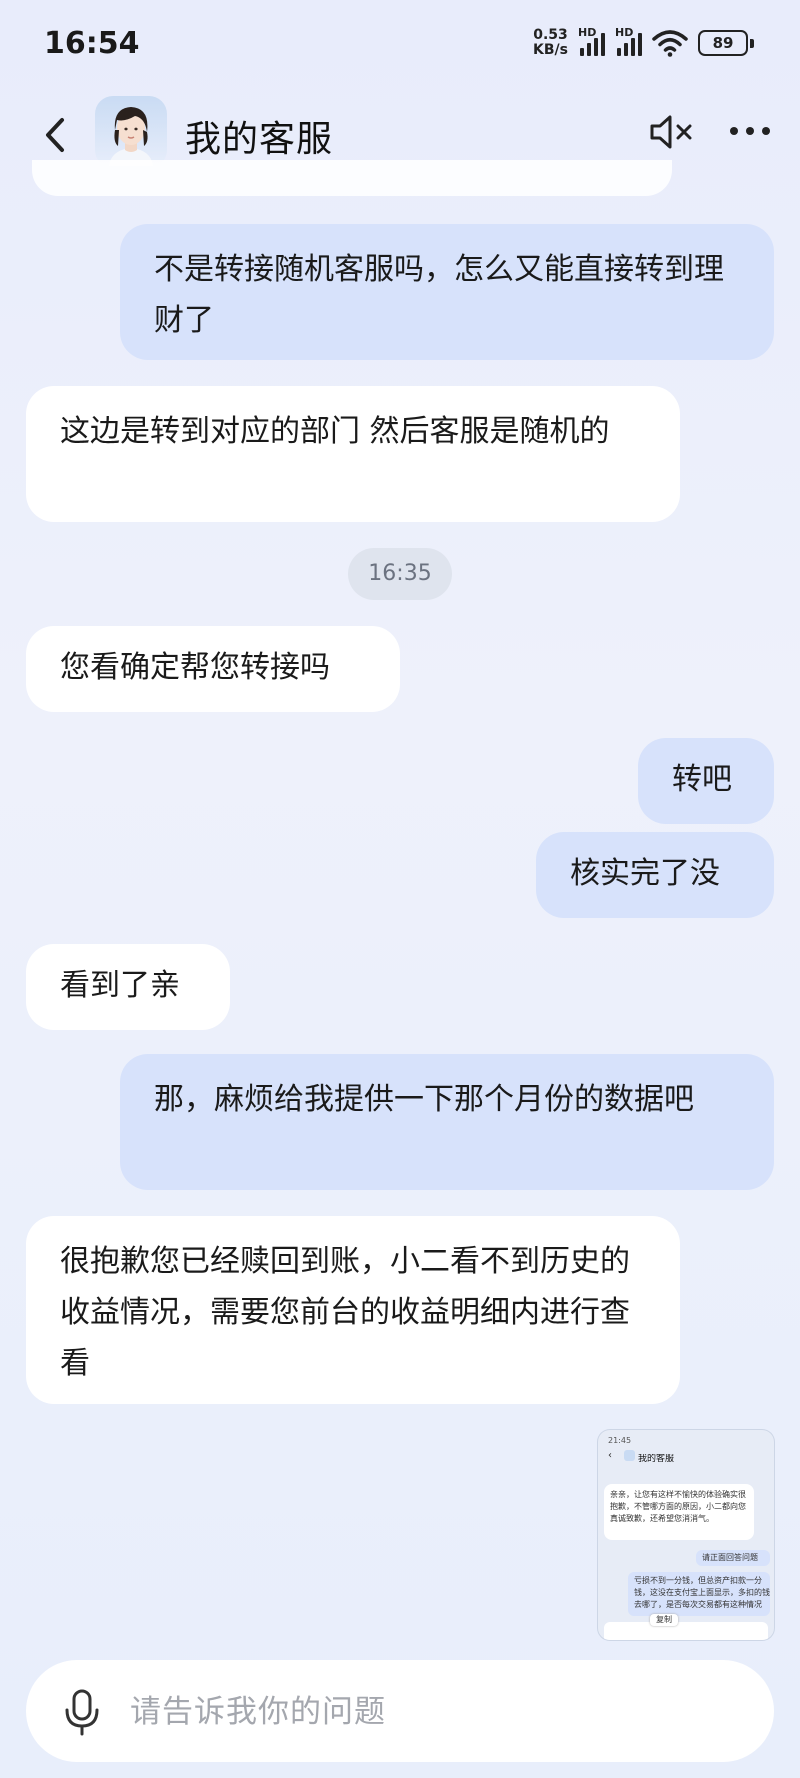 Image resolution: width=800 pixels, height=1778 pixels. What do you see at coordinates (353, 454) in the screenshot?
I see `message-bubble-incoming: 这边是转到对应的部门 然后客服是随机的` at bounding box center [353, 454].